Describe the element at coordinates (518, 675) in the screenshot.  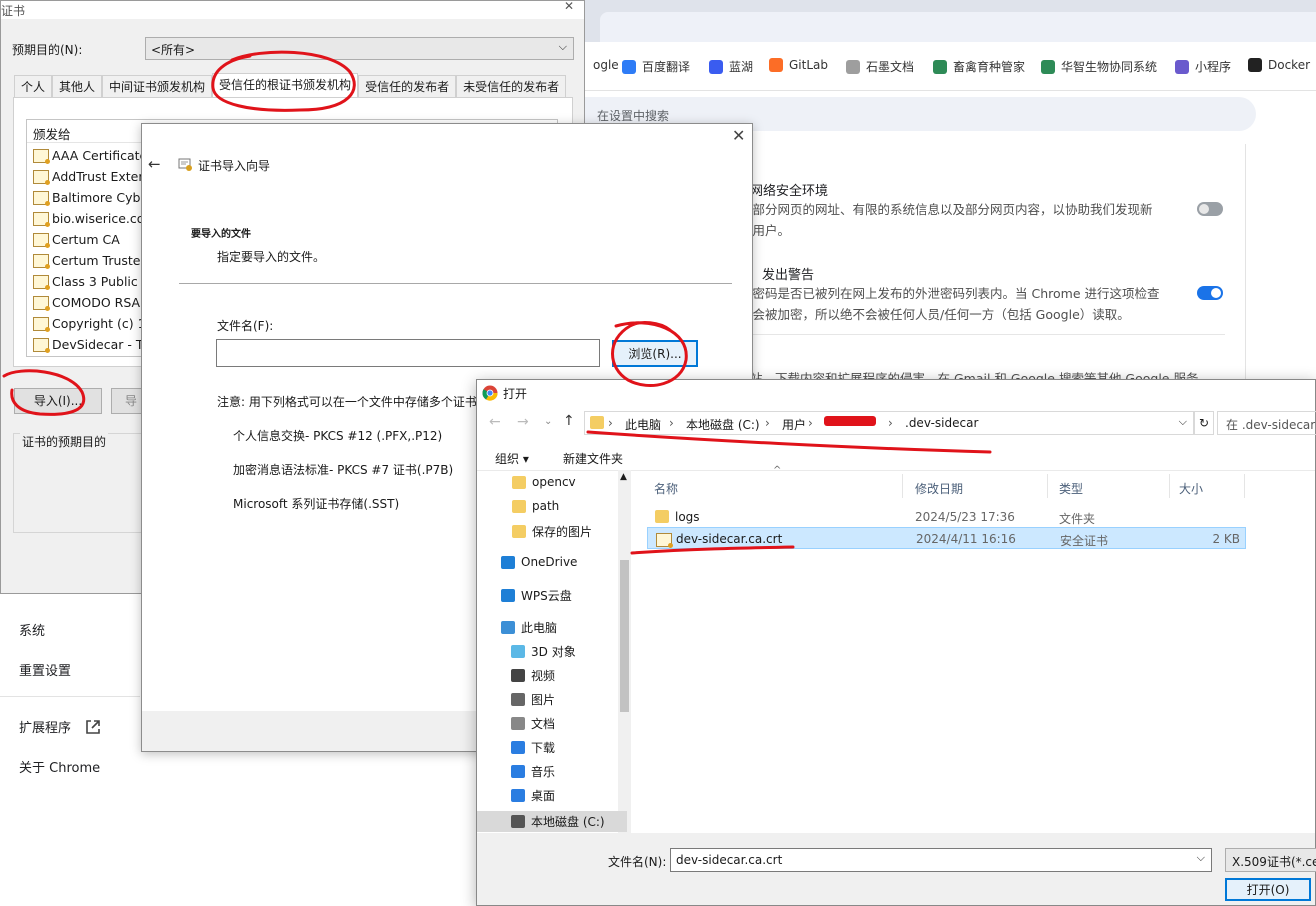
I see `video-icon` at that location.